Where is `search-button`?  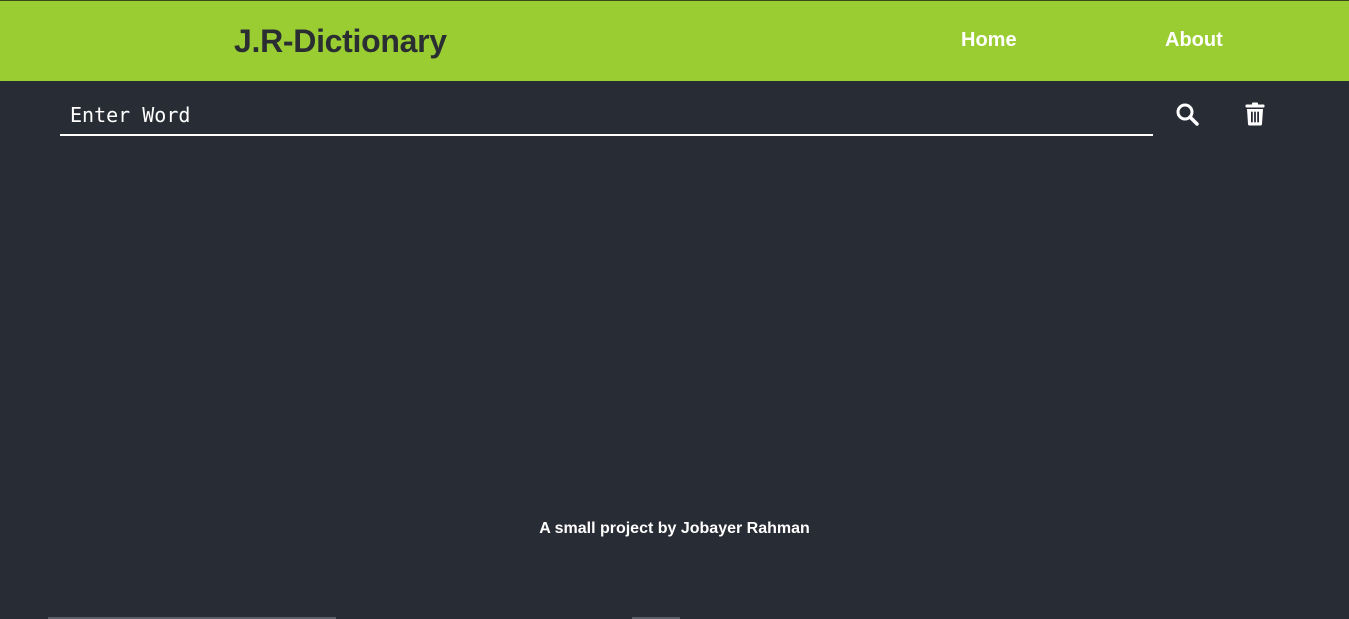
search-button is located at coordinates (1187, 114).